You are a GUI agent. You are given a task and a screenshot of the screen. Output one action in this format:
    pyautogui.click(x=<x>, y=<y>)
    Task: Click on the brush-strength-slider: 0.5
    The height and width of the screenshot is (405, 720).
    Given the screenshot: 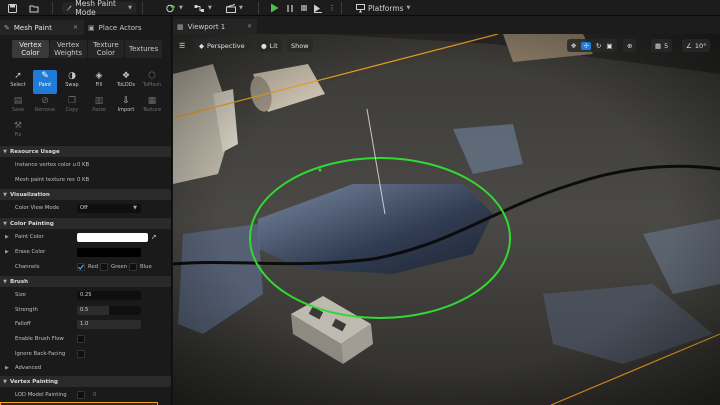 What is the action you would take?
    pyautogui.click(x=109, y=310)
    